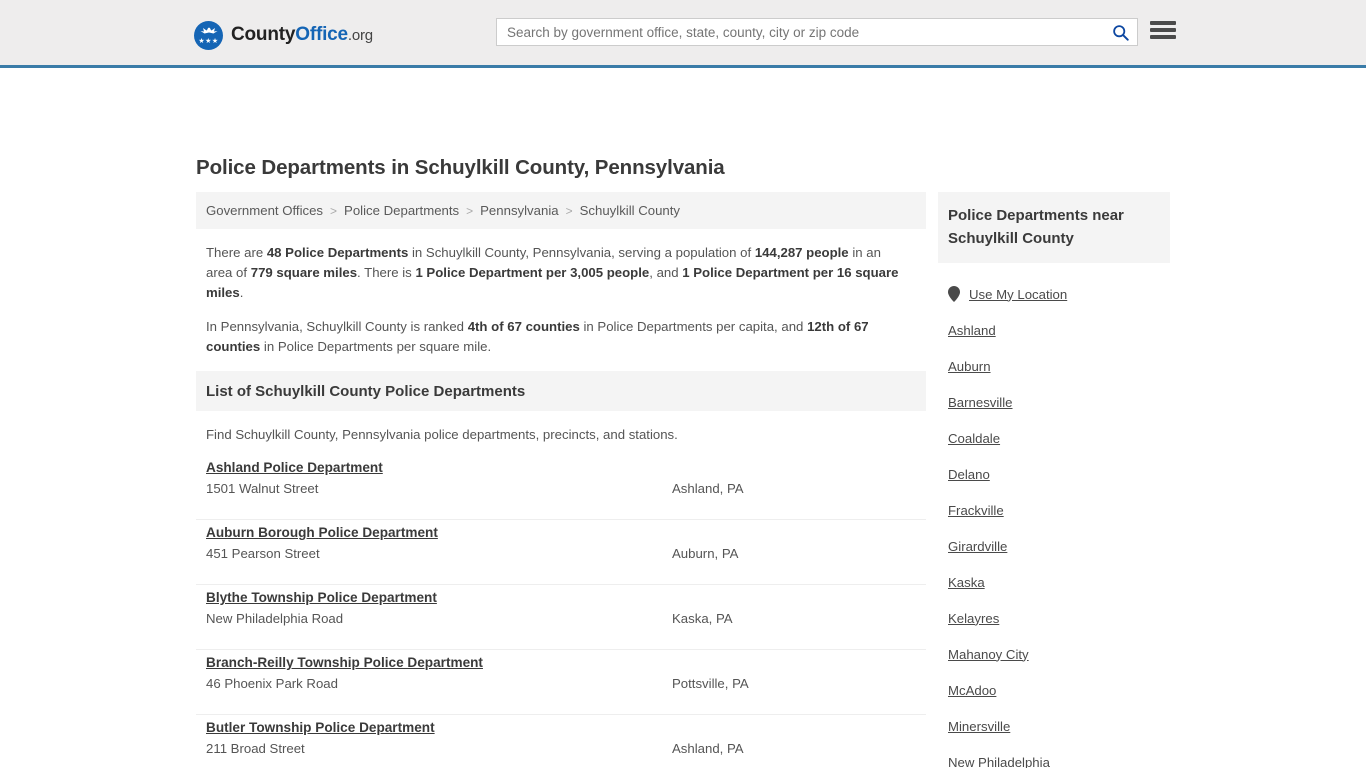  What do you see at coordinates (275, 618) in the screenshot?
I see `department-address: New Philadelphia Road` at bounding box center [275, 618].